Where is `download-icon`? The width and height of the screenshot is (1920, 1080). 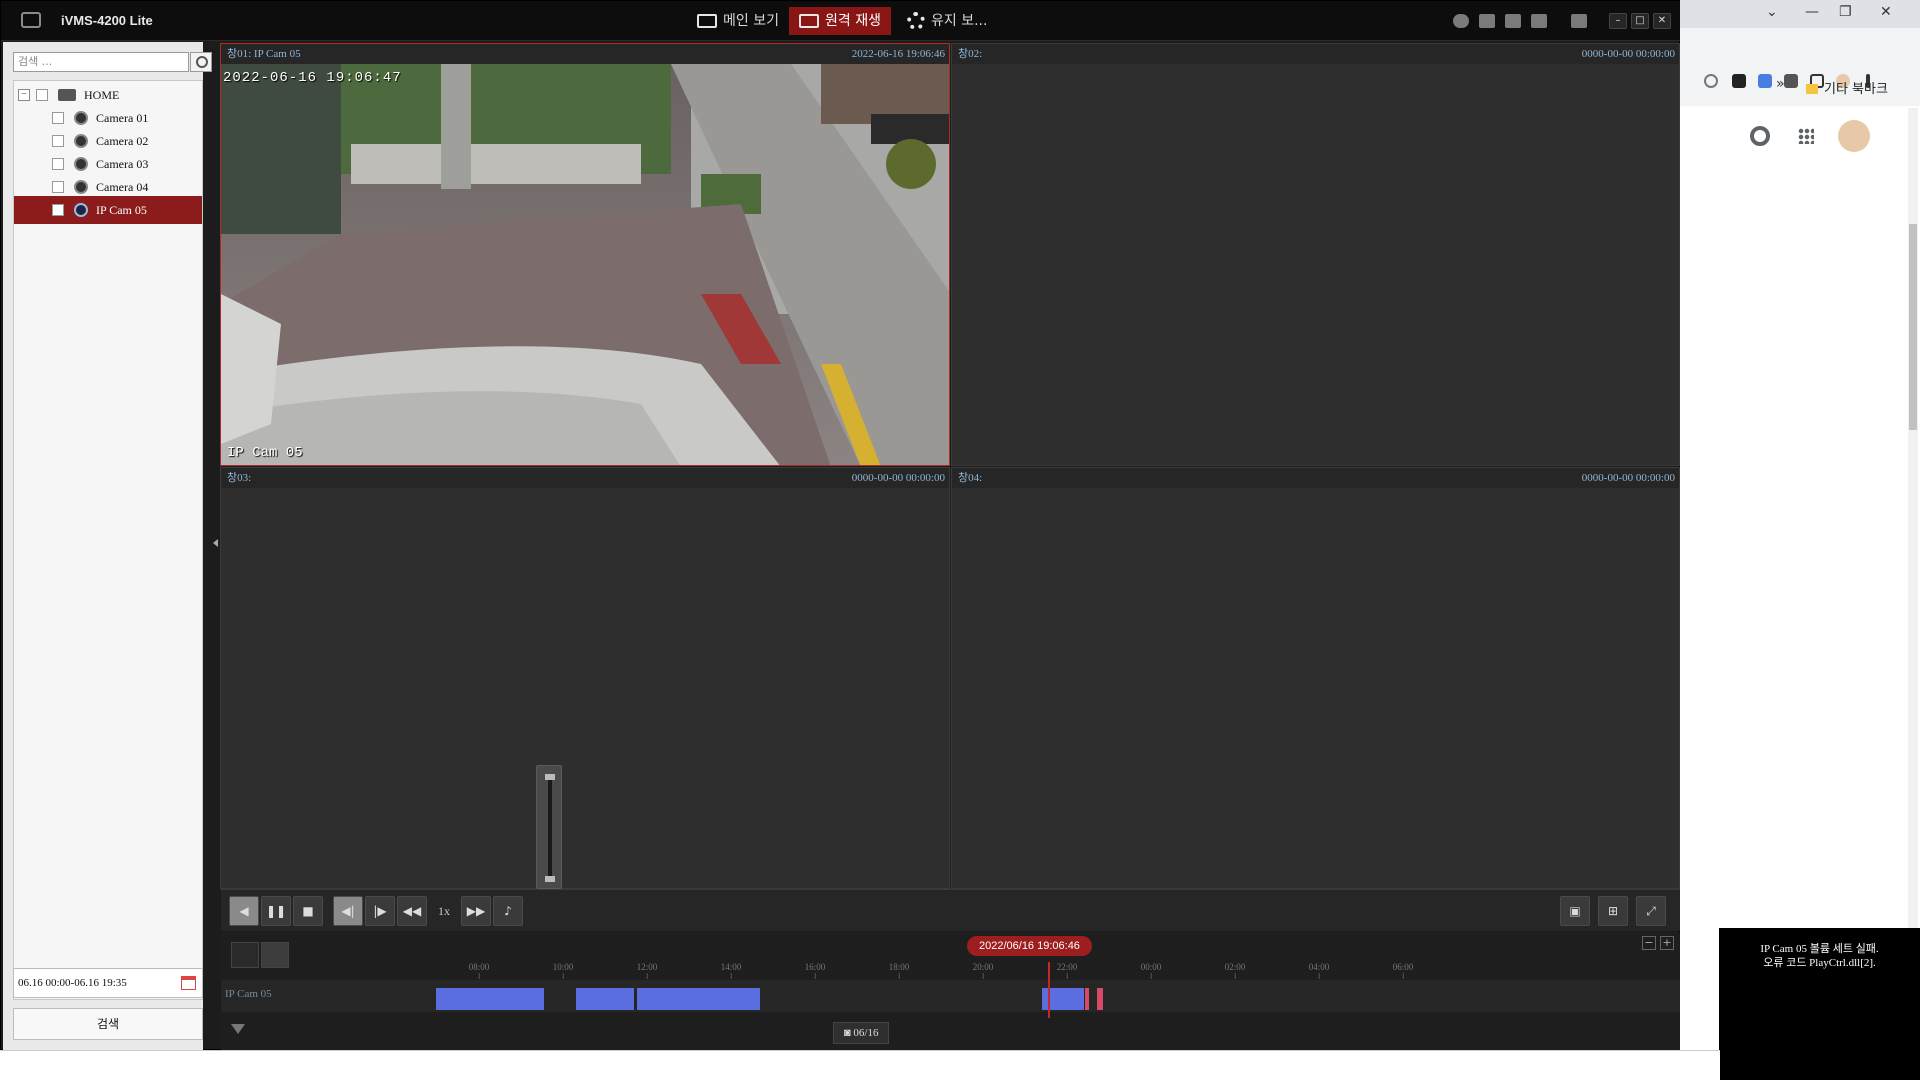 download-icon is located at coordinates (1739, 81).